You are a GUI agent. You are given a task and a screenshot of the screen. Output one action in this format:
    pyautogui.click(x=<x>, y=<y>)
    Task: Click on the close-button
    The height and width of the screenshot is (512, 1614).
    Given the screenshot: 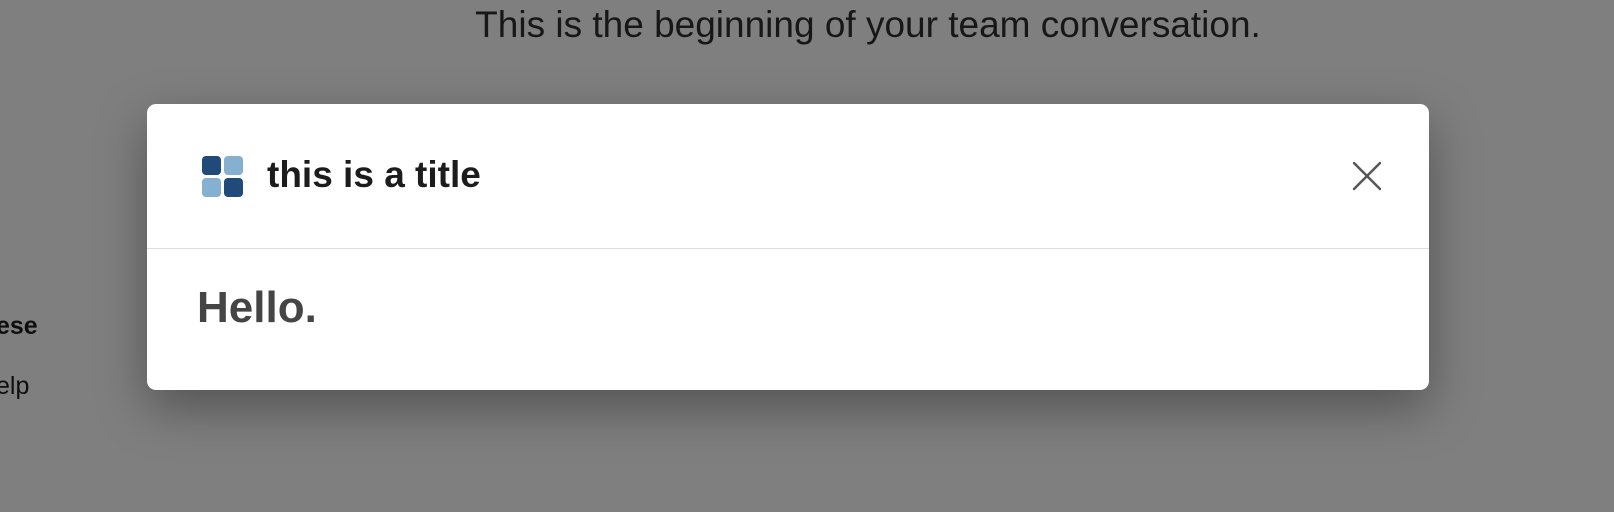 What is the action you would take?
    pyautogui.click(x=1367, y=176)
    